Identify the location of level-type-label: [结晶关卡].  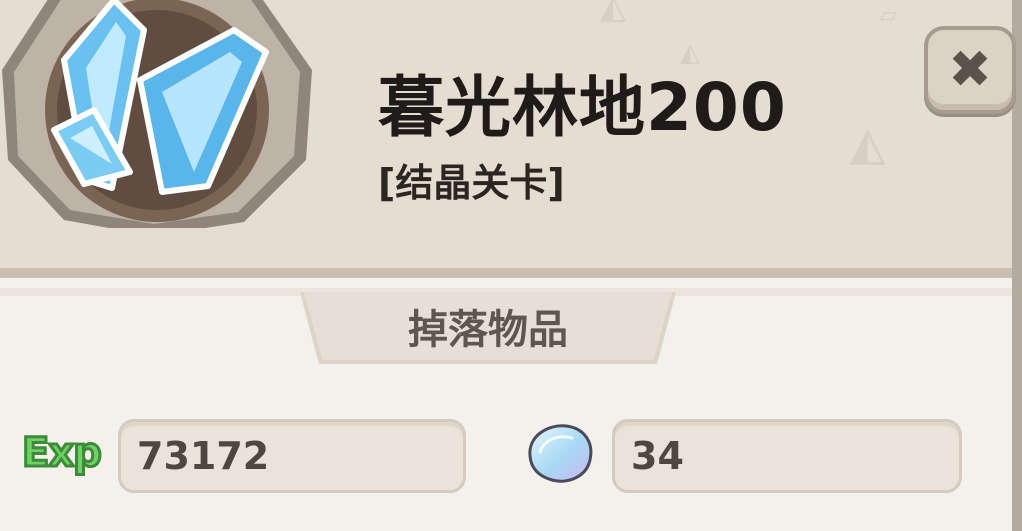
(471, 183).